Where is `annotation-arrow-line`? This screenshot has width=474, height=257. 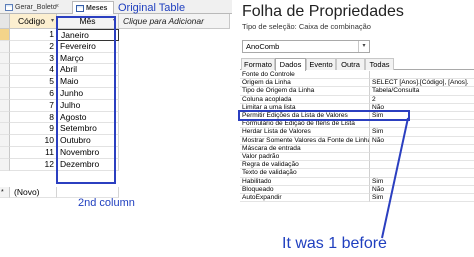
annotation-arrow-line is located at coordinates (395, 178).